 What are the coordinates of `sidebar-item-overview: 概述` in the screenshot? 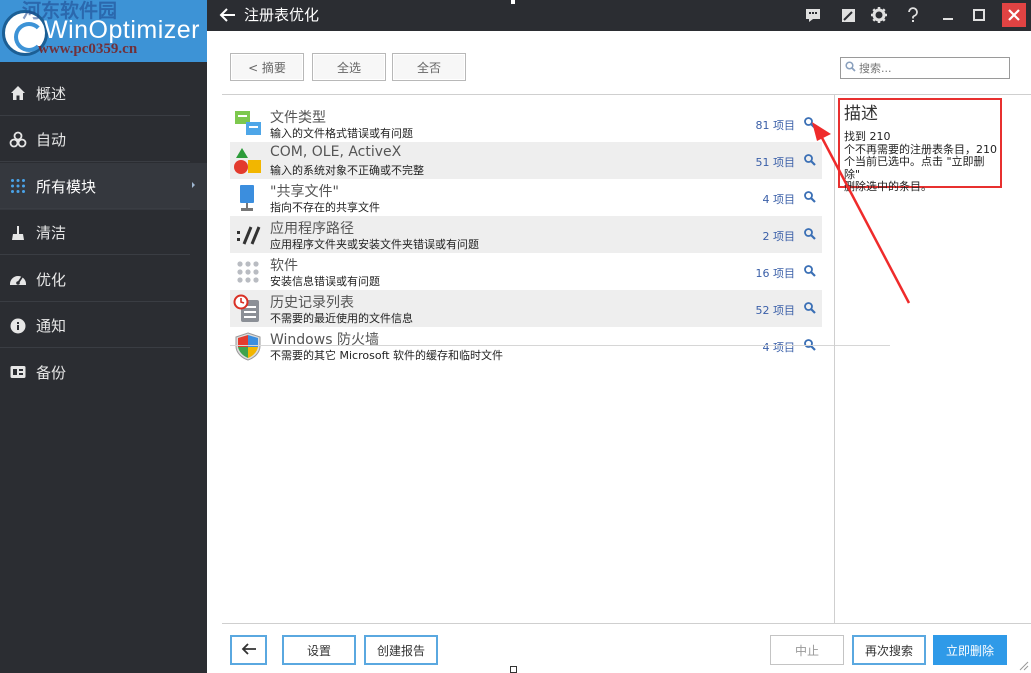 It's located at (103, 93).